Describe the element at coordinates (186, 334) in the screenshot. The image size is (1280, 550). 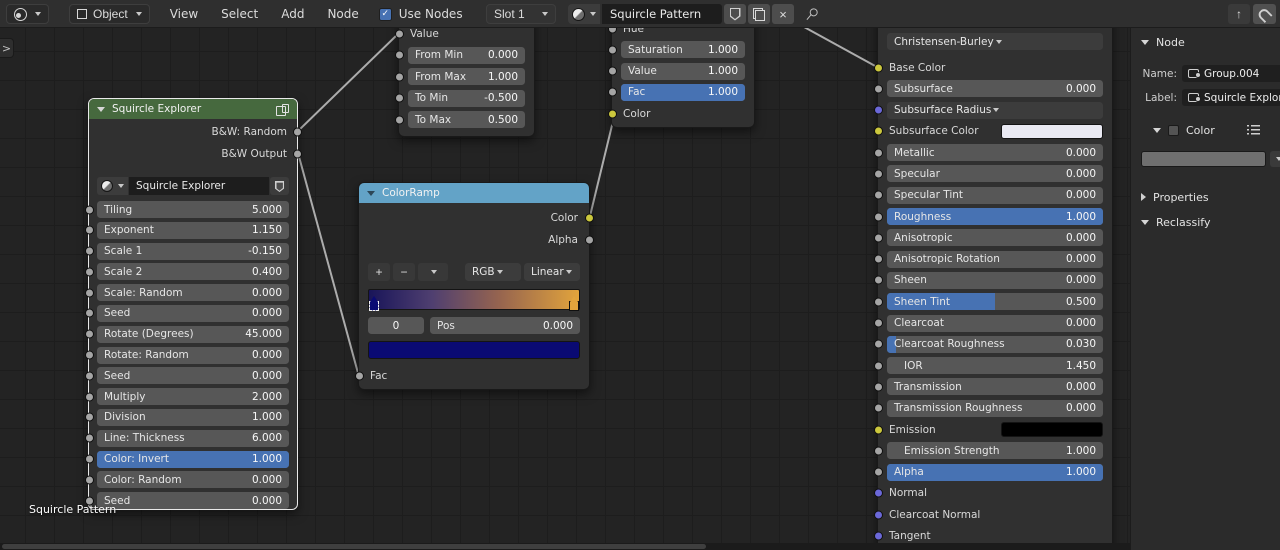
I see `rotate-degrees-row: Rotate (Degrees) 45.000` at that location.